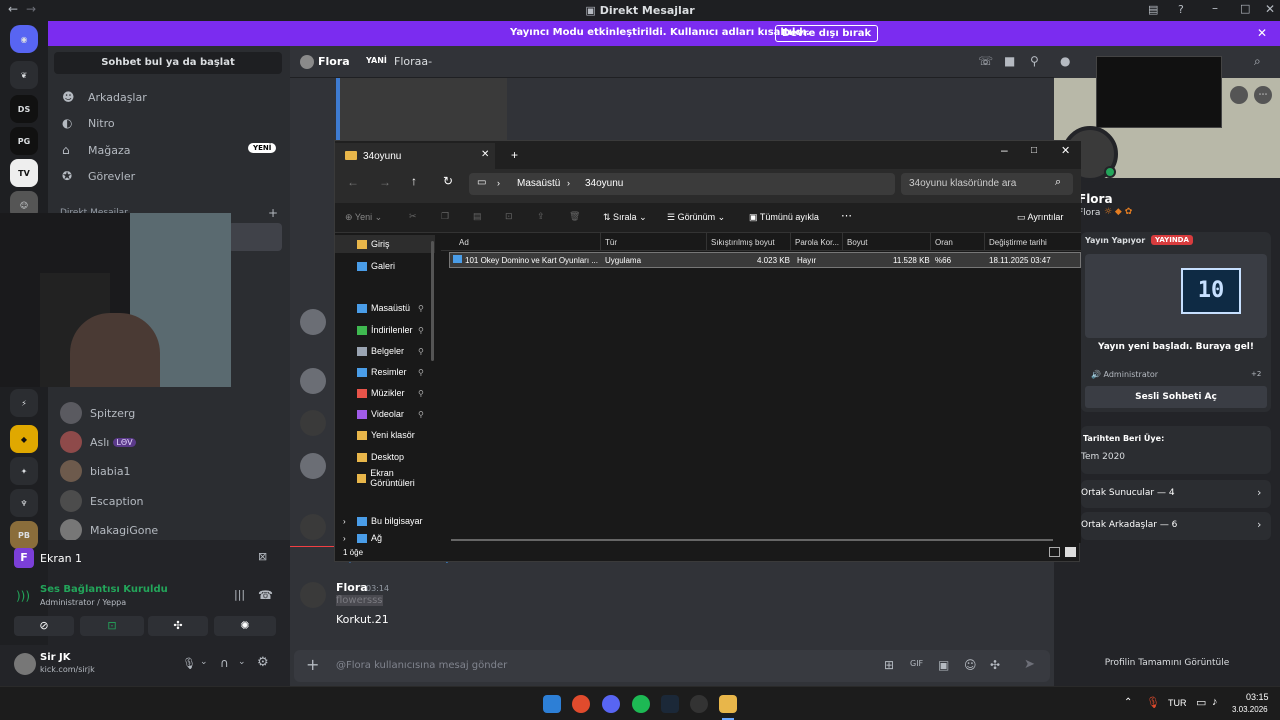 The height and width of the screenshot is (720, 1280). What do you see at coordinates (943, 665) in the screenshot?
I see `sticker-icon: ▣` at bounding box center [943, 665].